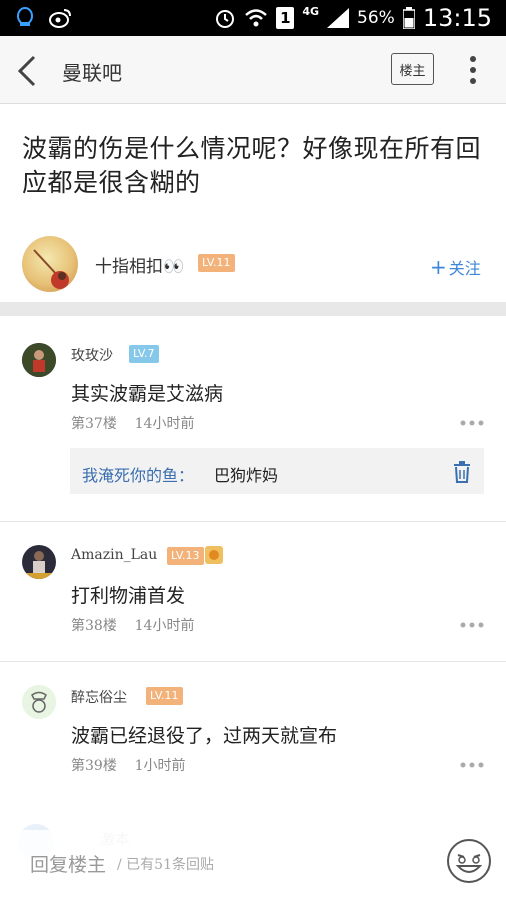  What do you see at coordinates (408, 18) in the screenshot?
I see `battery-icon` at bounding box center [408, 18].